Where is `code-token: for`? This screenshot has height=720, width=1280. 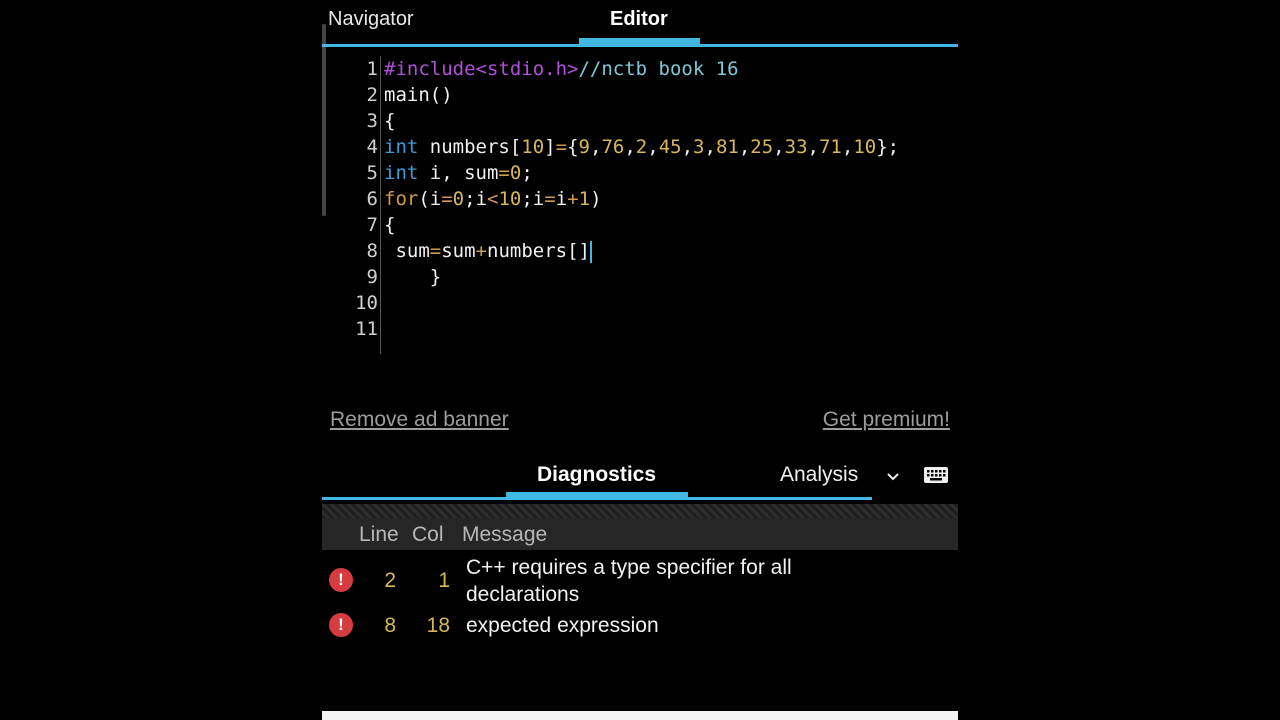 code-token: for is located at coordinates (401, 199).